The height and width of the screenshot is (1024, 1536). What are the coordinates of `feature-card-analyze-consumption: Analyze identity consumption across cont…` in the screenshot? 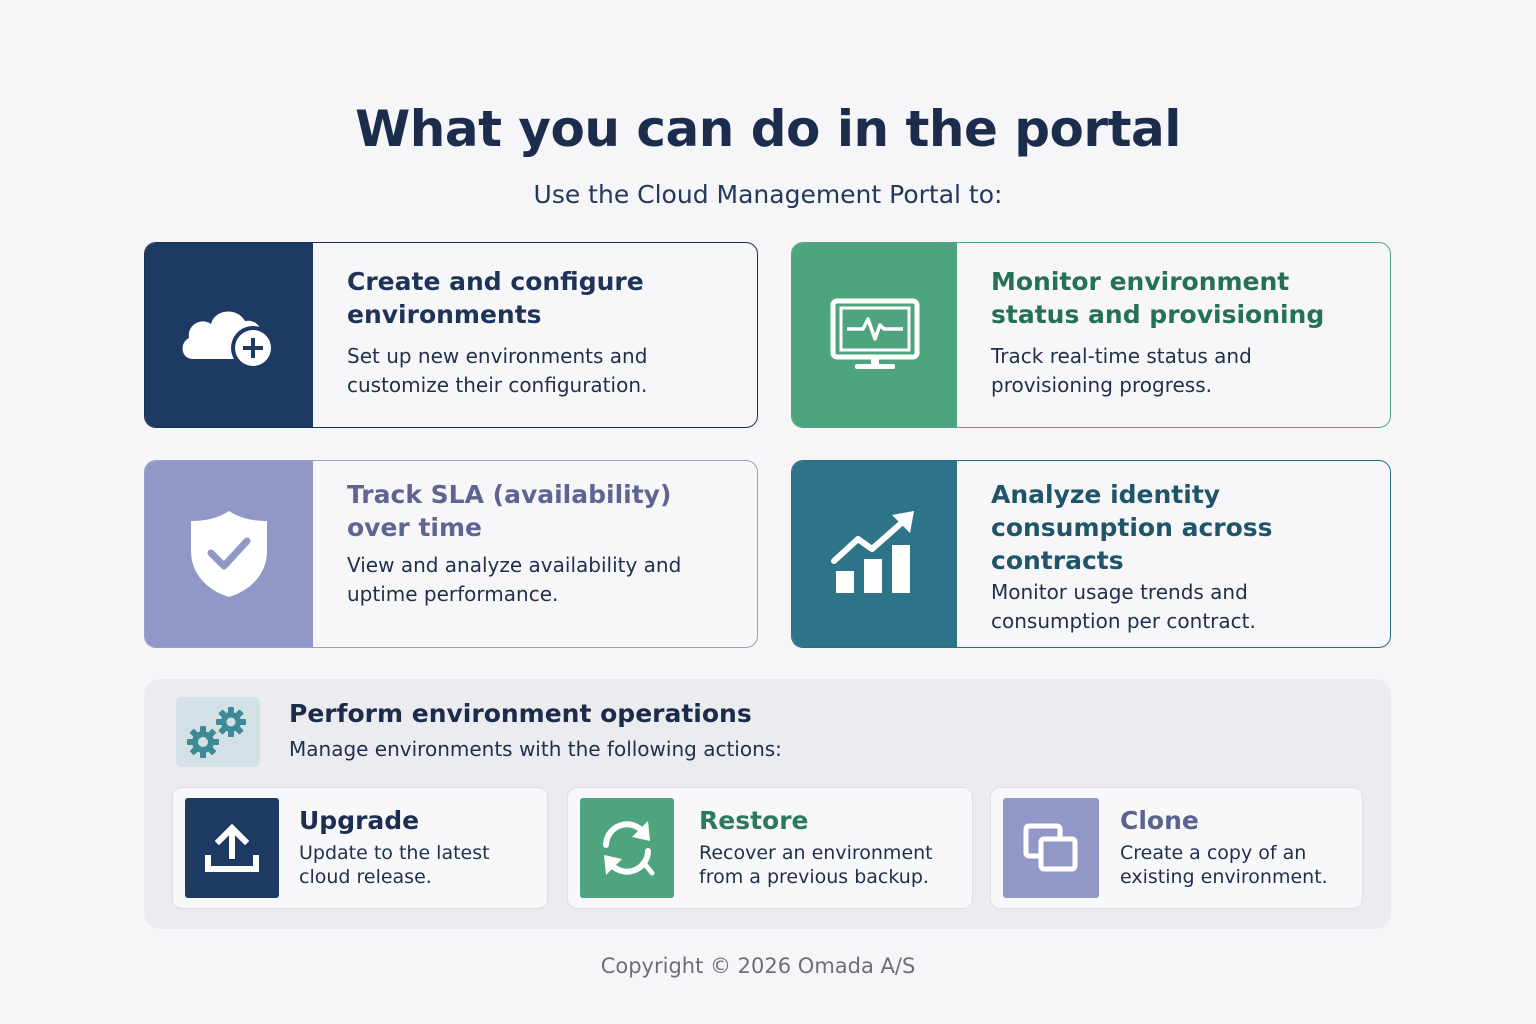 It's located at (1091, 554).